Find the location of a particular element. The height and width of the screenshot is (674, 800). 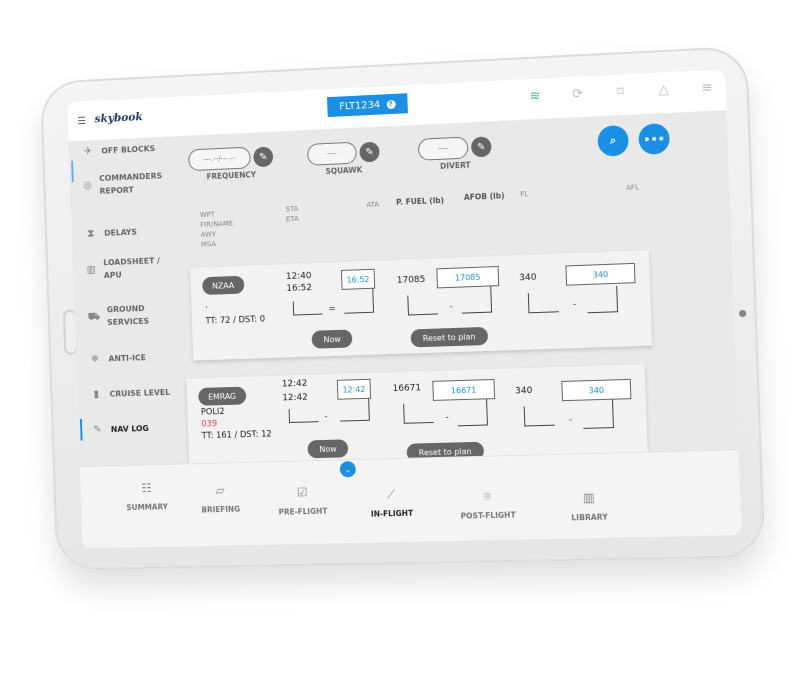

sidebar-item-commanders-report: ◎ COMMANDERS REPORT is located at coordinates (118, 184).